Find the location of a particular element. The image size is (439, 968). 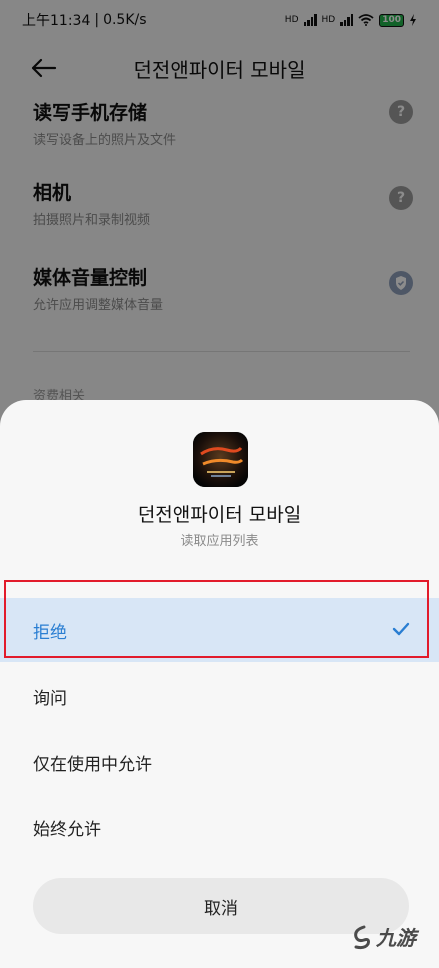

option-ask: 询问 is located at coordinates (219, 696).